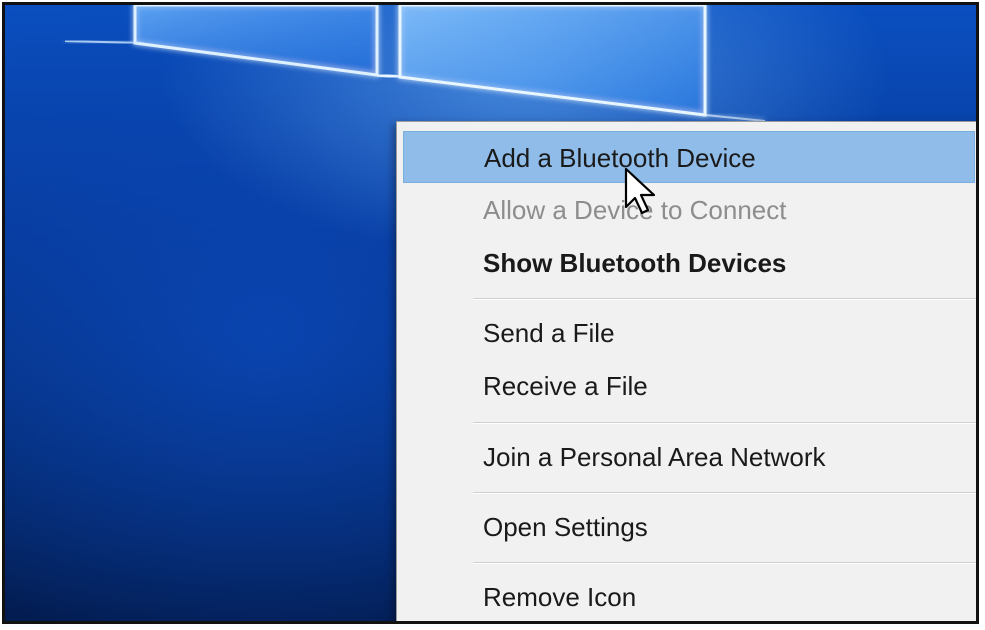 This screenshot has width=985, height=630. What do you see at coordinates (689, 157) in the screenshot?
I see `menu-item-add-bluetooth-device: Add a Bluetooth Device` at bounding box center [689, 157].